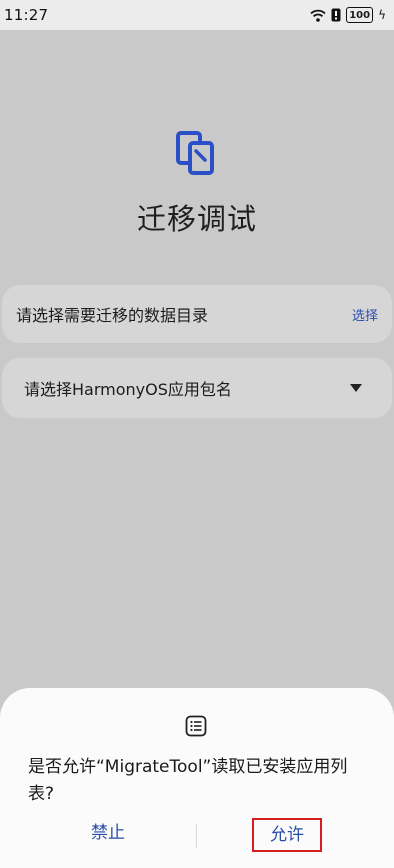  What do you see at coordinates (382, 15) in the screenshot?
I see `charging-icon: ϟ` at bounding box center [382, 15].